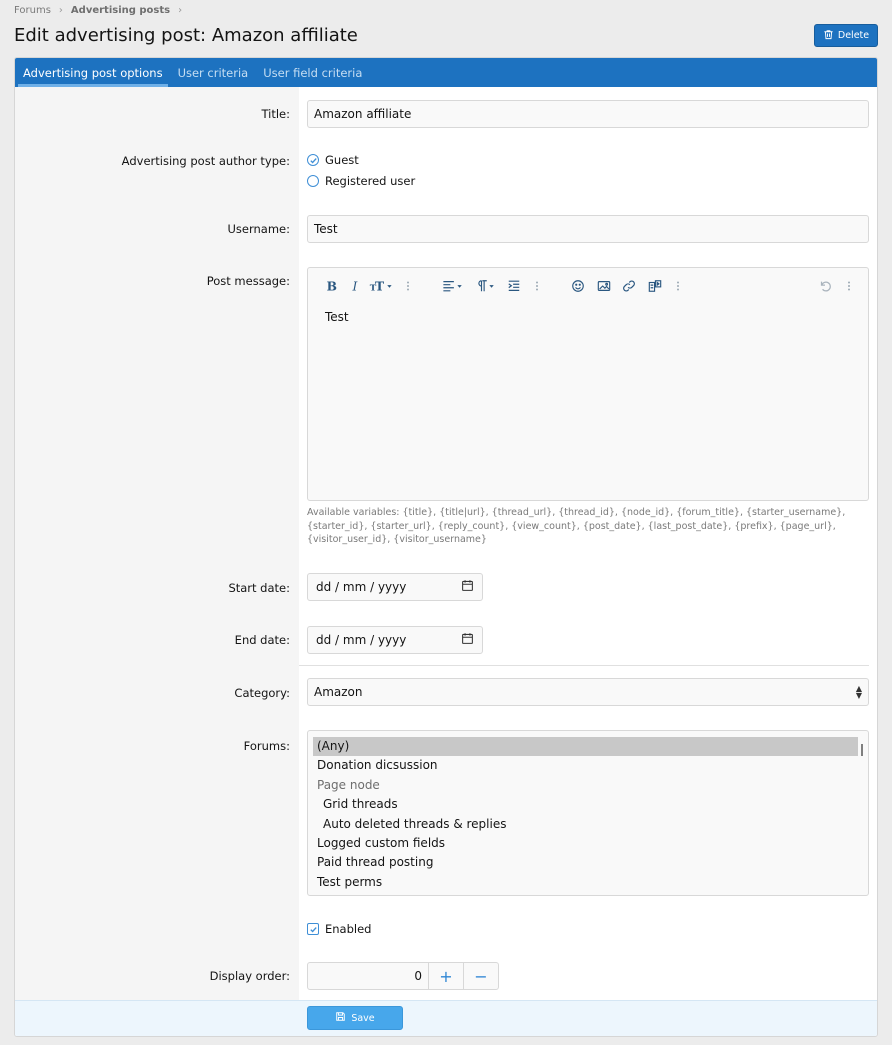  I want to click on radio-registered-user-label: Registered user, so click(370, 181).